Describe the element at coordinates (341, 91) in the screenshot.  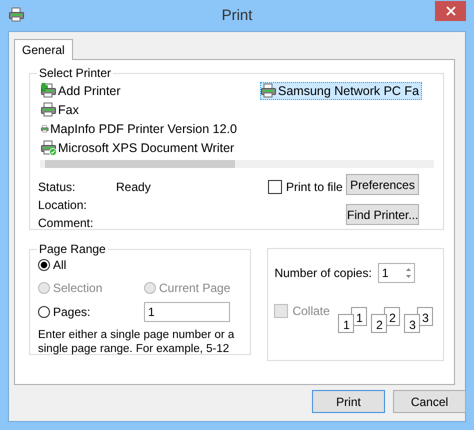
I see `printer-item: Samsung Network PC Fa` at that location.